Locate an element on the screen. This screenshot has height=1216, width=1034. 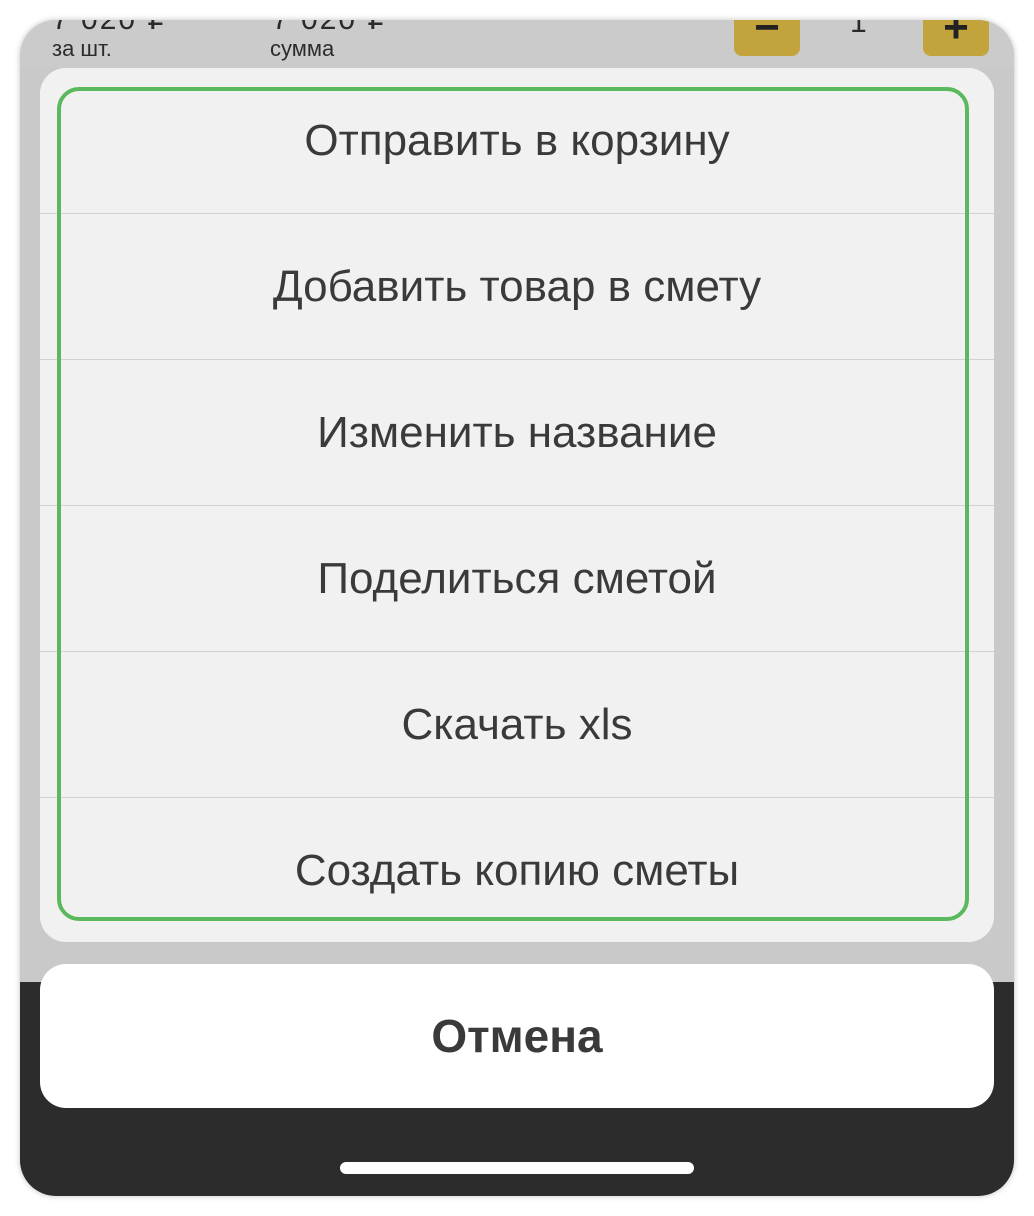
action-share-estimate: Поделиться сметой is located at coordinates (517, 579).